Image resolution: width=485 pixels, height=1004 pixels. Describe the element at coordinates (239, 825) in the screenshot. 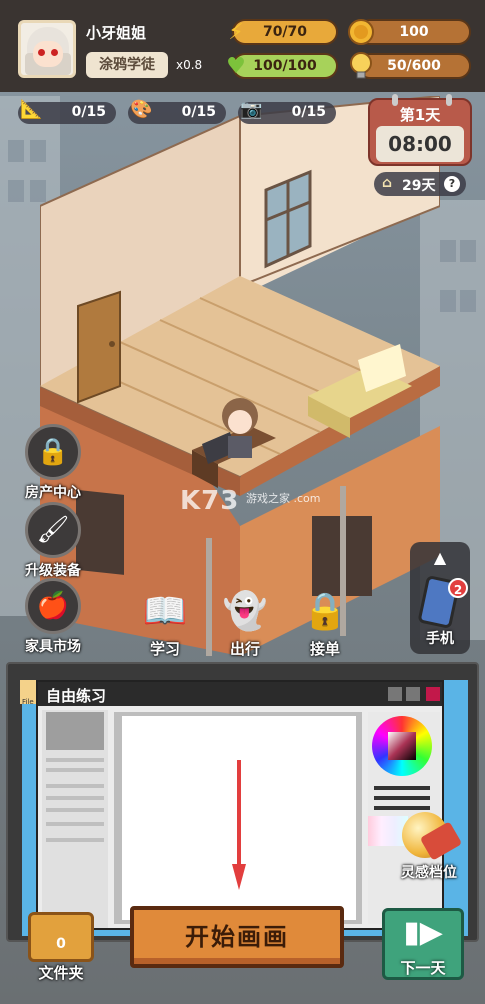

I see `arrow-down-icon` at that location.